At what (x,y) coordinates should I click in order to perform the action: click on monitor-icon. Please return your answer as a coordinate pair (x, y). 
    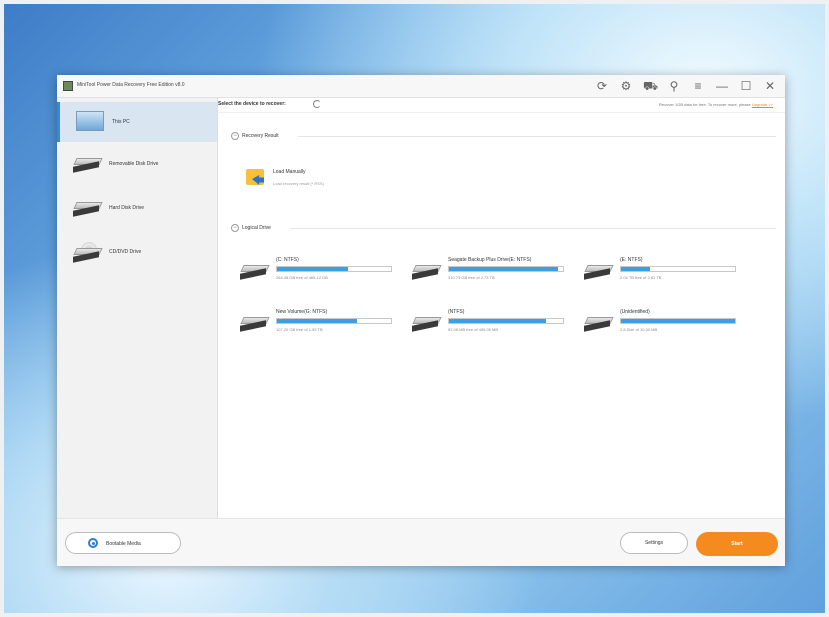
    Looking at the image, I should click on (91, 121).